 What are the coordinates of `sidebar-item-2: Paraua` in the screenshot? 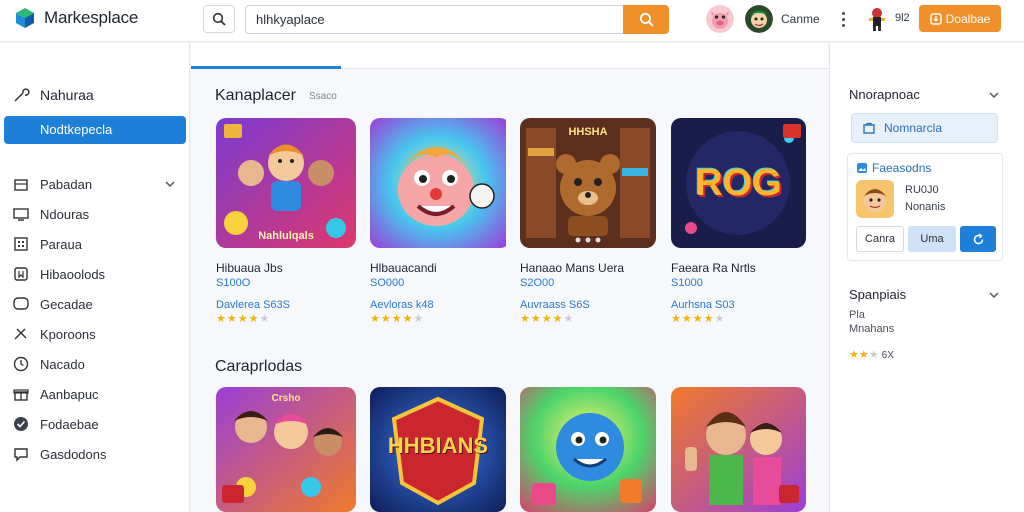 It's located at (97, 244).